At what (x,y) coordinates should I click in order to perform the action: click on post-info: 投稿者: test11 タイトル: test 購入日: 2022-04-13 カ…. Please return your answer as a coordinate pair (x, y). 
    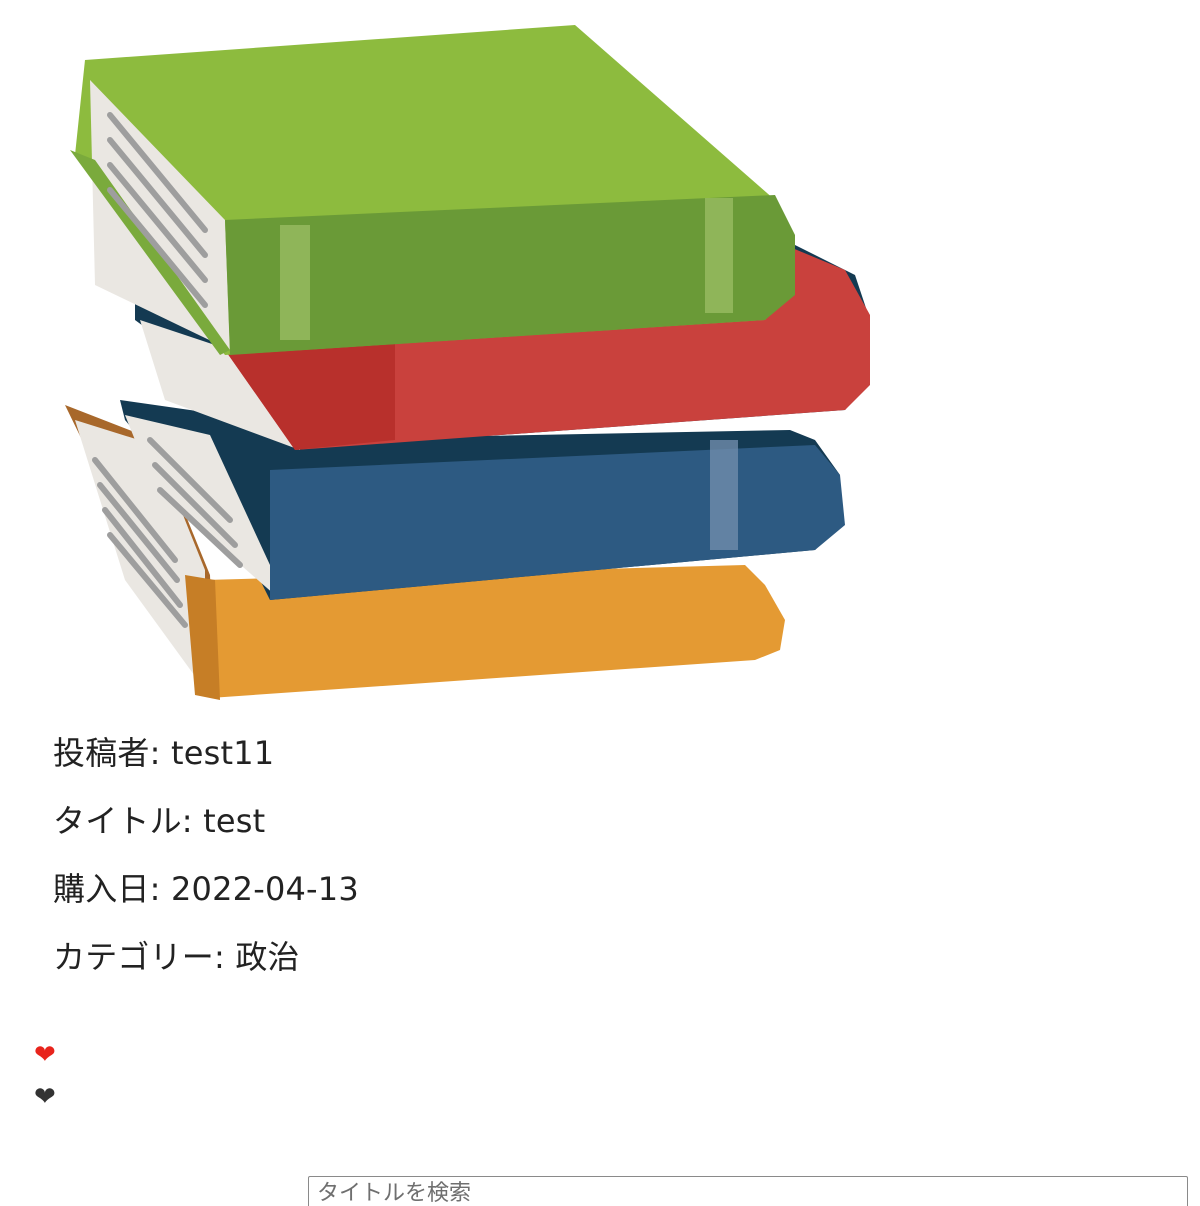
    Looking at the image, I should click on (206, 872).